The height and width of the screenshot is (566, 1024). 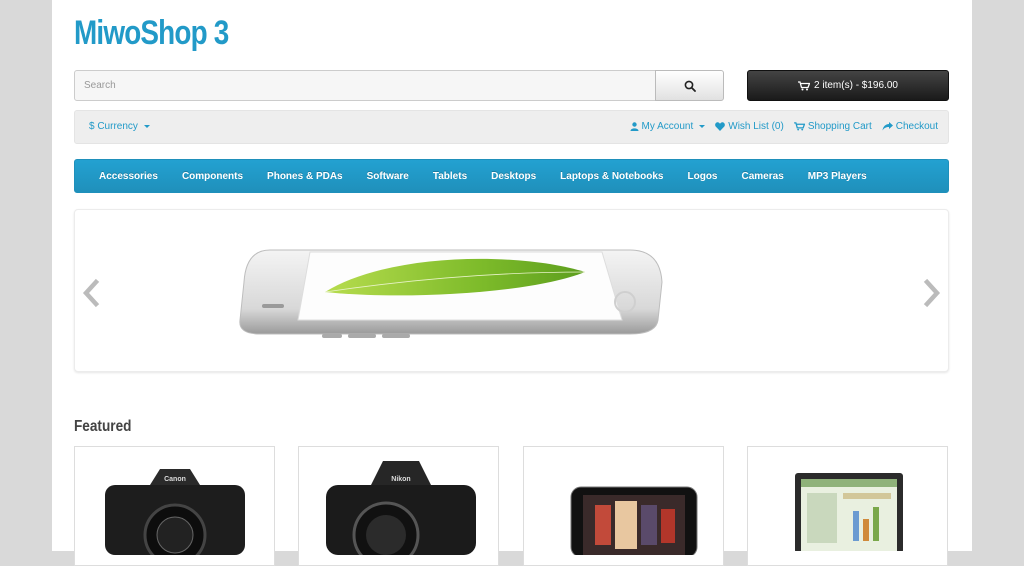 I want to click on menu-item-cameras: Cameras, so click(x=763, y=176).